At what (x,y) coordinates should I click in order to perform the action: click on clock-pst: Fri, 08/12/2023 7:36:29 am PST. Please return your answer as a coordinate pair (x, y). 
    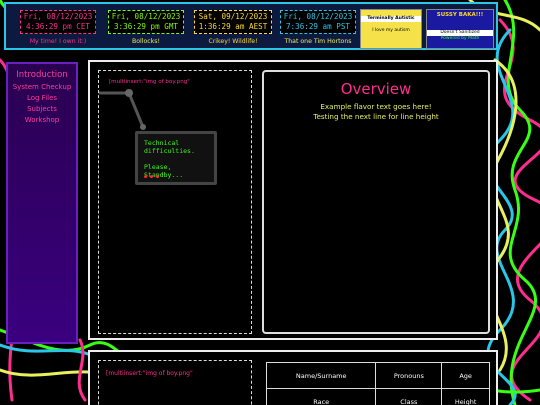
    Looking at the image, I should click on (318, 22).